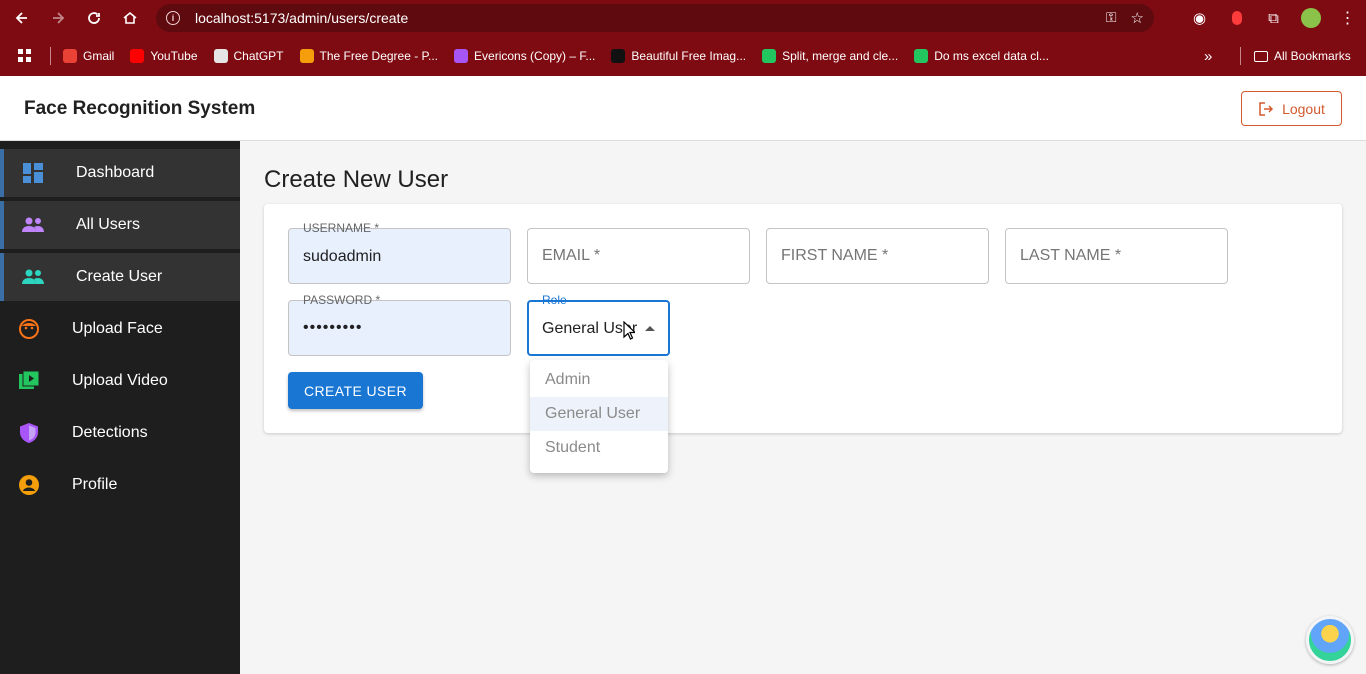  Describe the element at coordinates (20, 56) in the screenshot. I see `apps-grid-icon` at that location.